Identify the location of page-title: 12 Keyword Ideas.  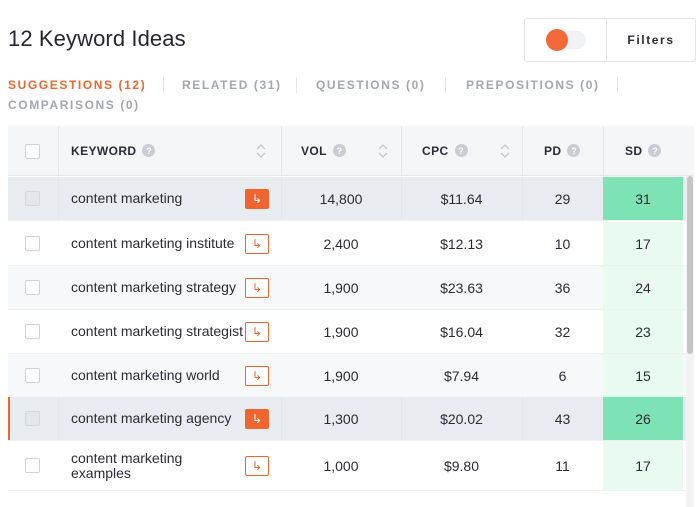
(97, 38).